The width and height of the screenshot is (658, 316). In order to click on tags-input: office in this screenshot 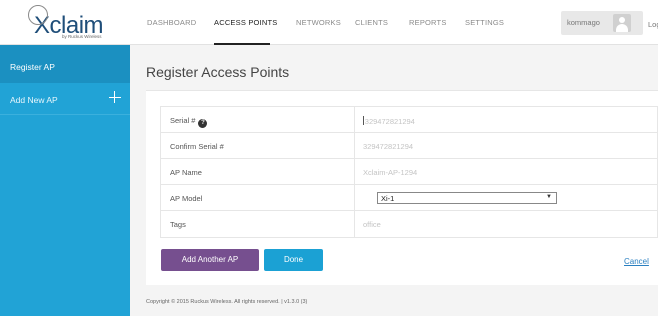, I will do `click(372, 224)`.